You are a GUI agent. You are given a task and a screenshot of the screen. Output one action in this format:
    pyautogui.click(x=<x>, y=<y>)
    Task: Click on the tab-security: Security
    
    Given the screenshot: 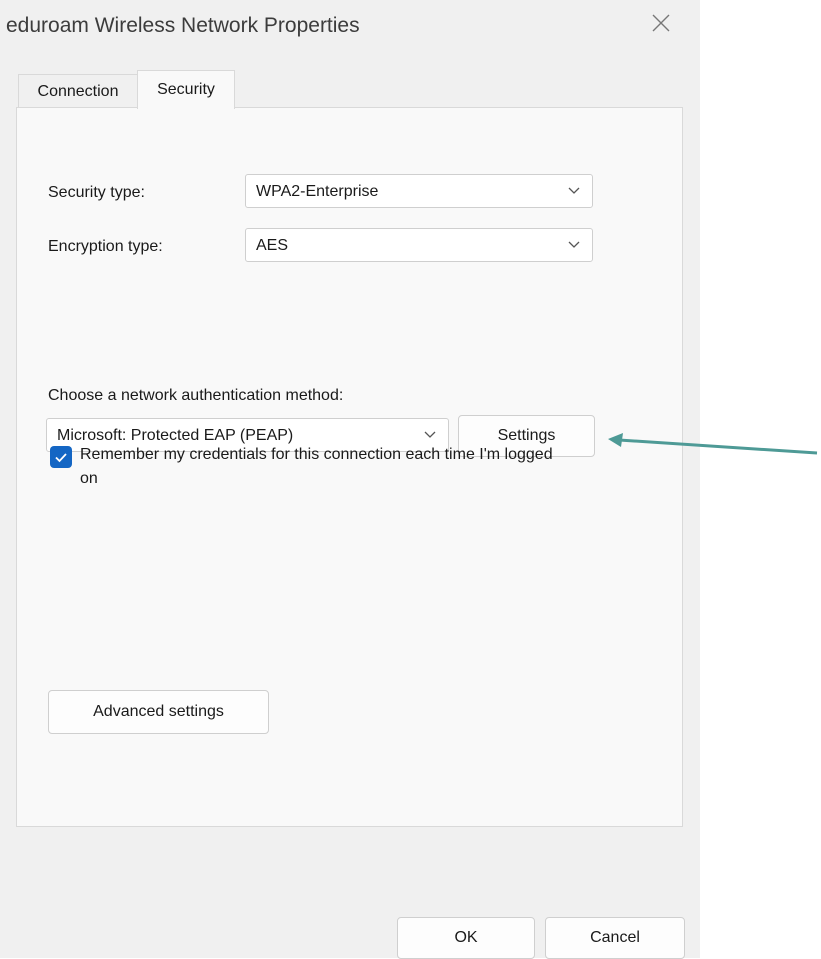 What is the action you would take?
    pyautogui.click(x=186, y=89)
    